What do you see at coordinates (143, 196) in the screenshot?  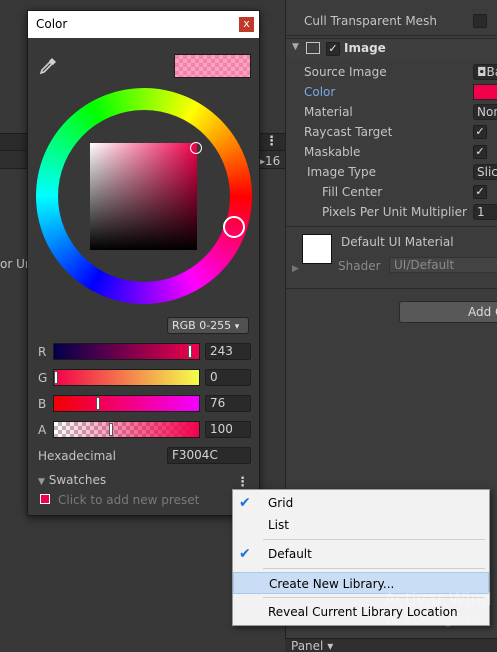 I see `saturation-value-square` at bounding box center [143, 196].